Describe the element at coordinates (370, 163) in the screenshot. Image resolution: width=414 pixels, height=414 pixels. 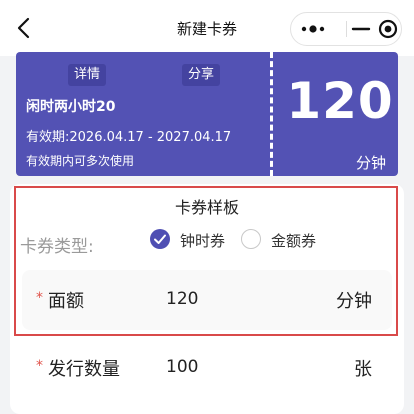
I see `coupon-unit: 分钟` at that location.